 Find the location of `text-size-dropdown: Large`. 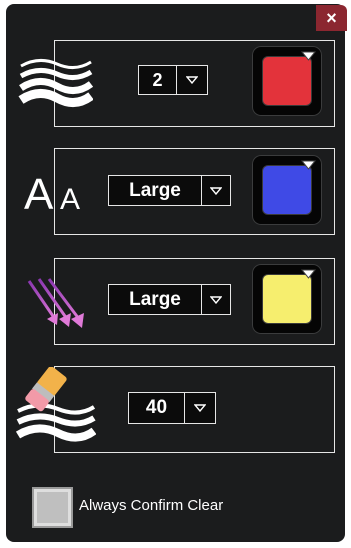

text-size-dropdown: Large is located at coordinates (169, 190).